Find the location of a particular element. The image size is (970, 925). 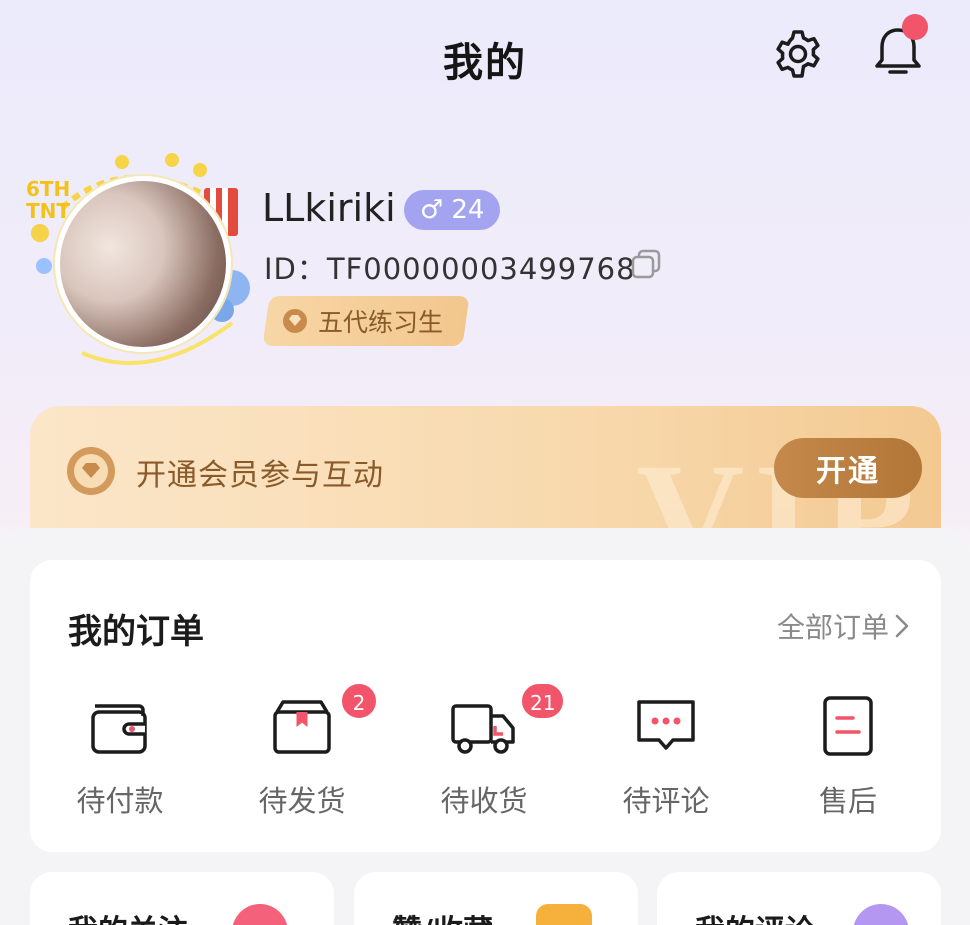

vip-diamond-icon is located at coordinates (91, 471).